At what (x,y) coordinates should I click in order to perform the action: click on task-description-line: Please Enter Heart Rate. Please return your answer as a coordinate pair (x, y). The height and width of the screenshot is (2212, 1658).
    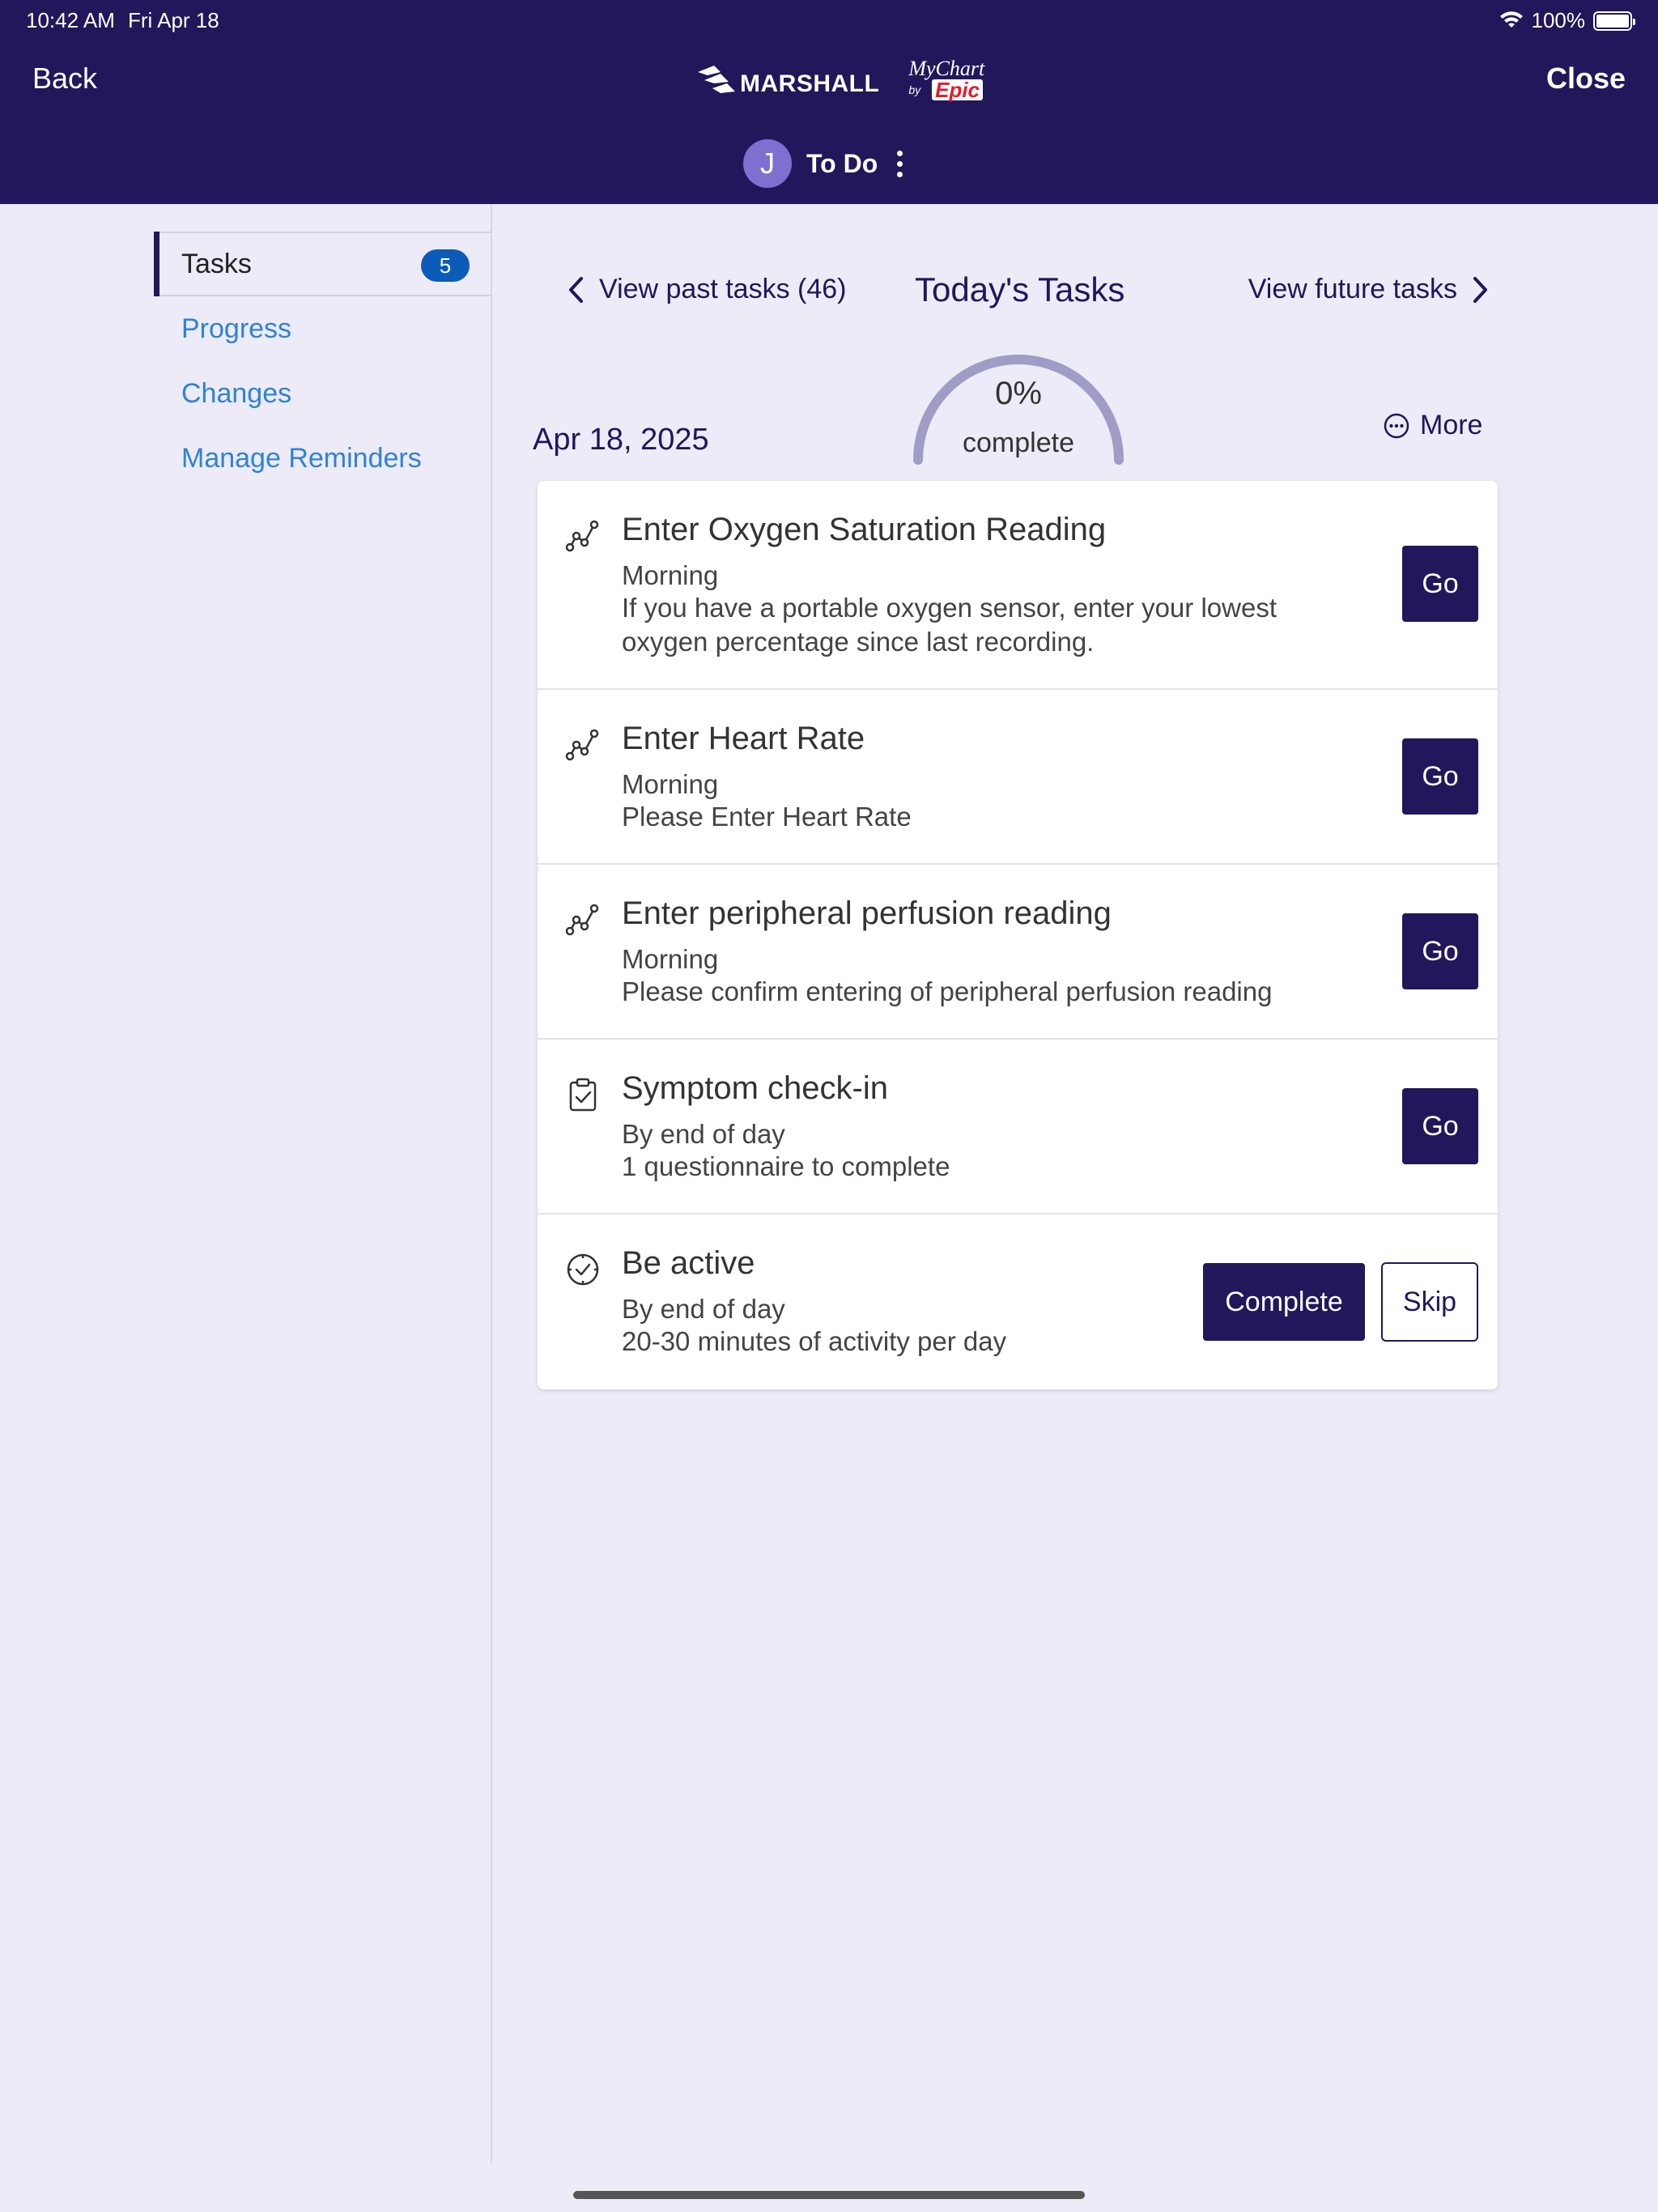
    Looking at the image, I should click on (767, 817).